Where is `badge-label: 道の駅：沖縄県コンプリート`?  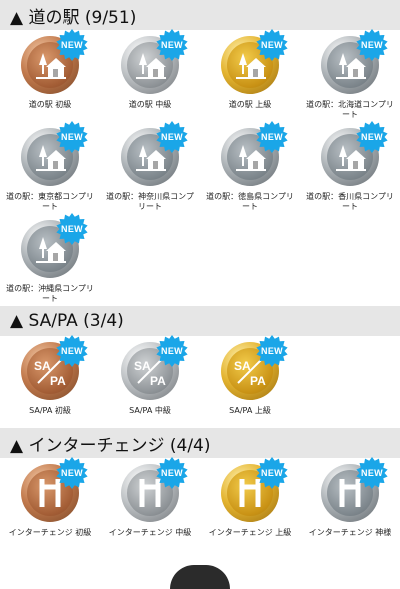 badge-label: 道の駅：沖縄県コンプリート is located at coordinates (50, 293).